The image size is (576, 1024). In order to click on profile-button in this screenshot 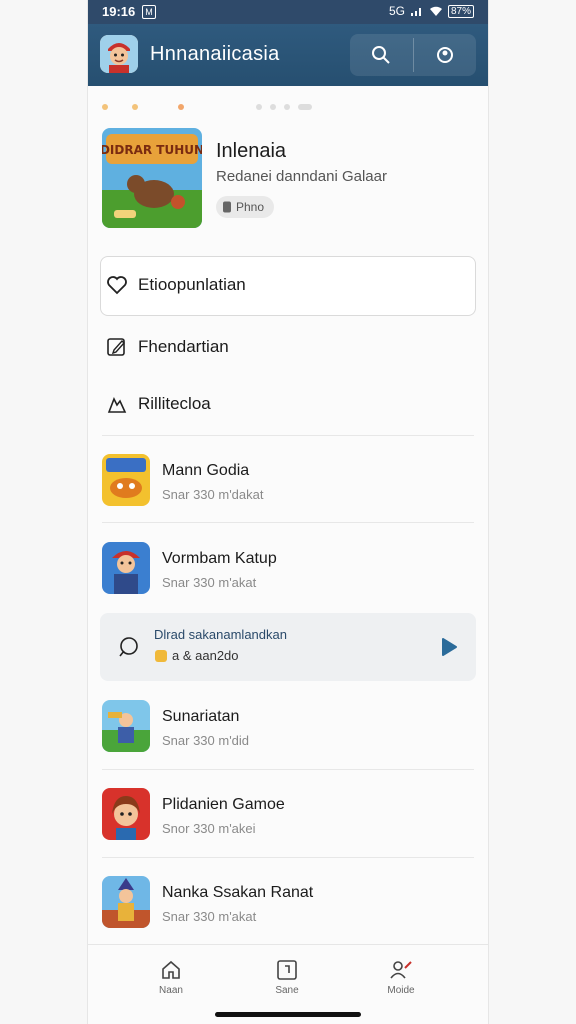, I will do `click(445, 55)`.